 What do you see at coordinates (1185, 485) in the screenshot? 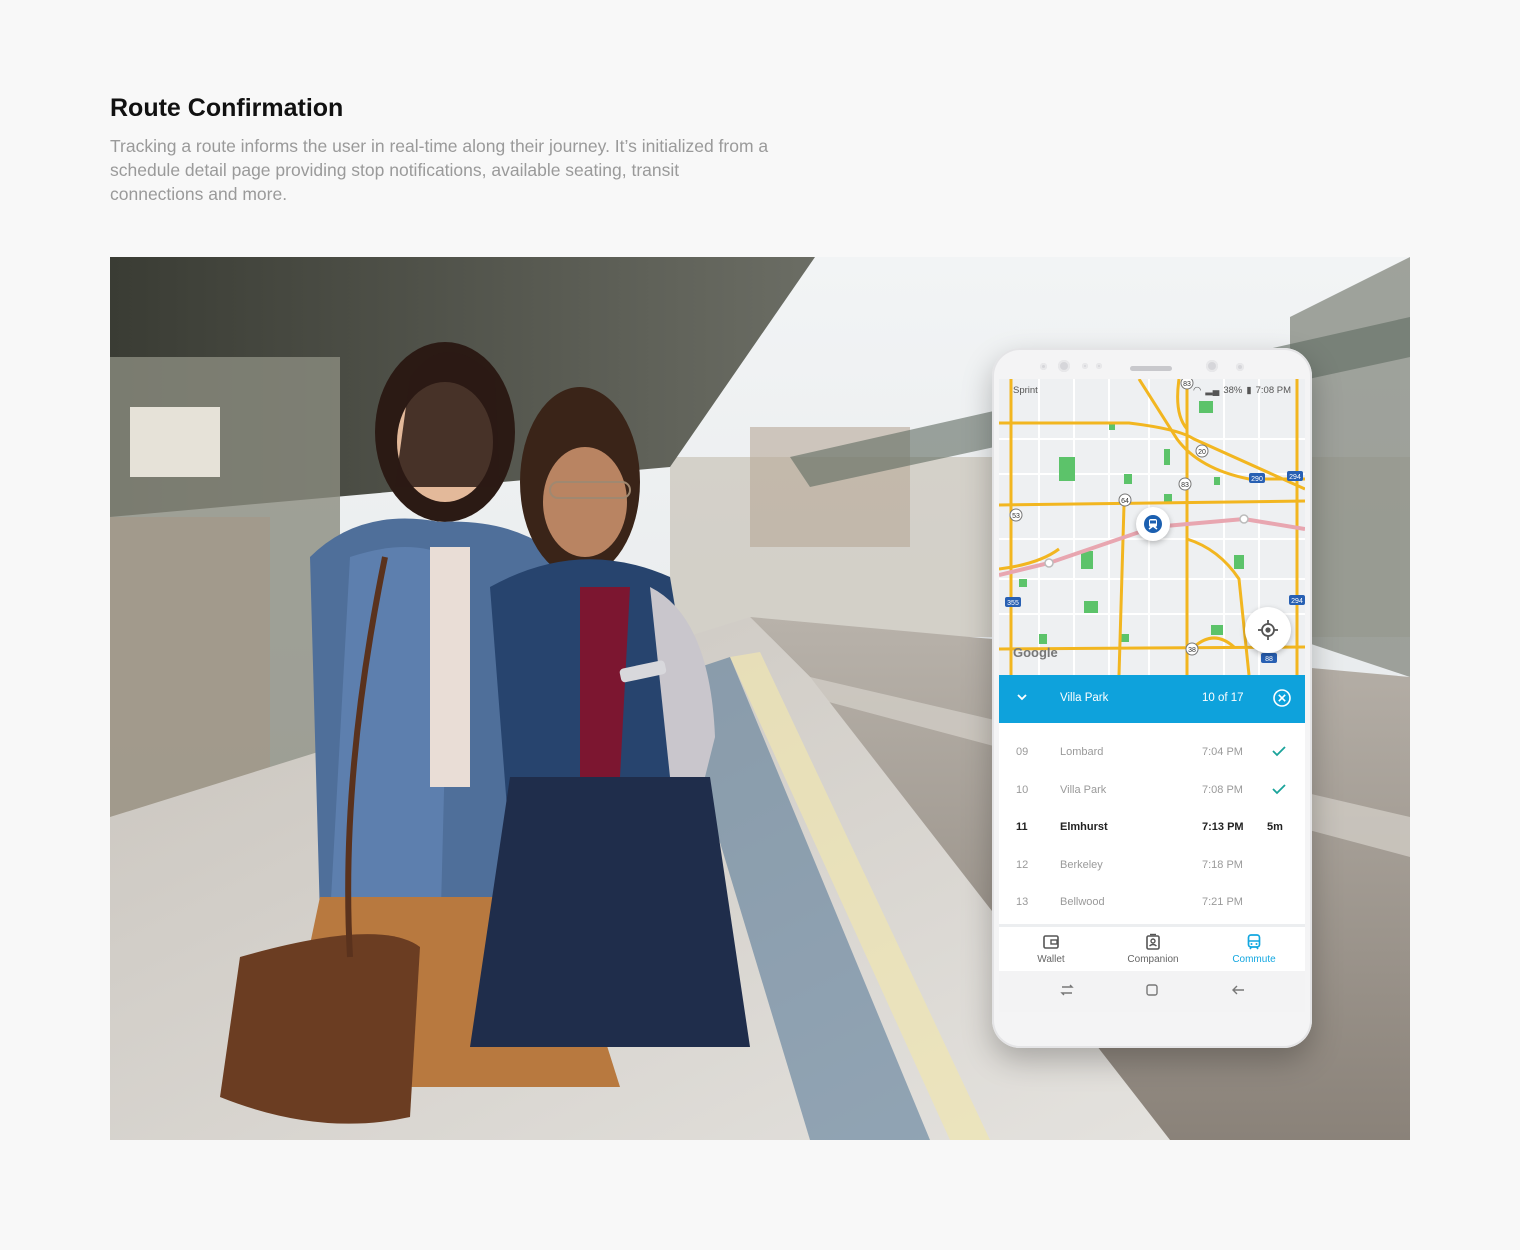
I see `svg-text: 83` at bounding box center [1185, 485].